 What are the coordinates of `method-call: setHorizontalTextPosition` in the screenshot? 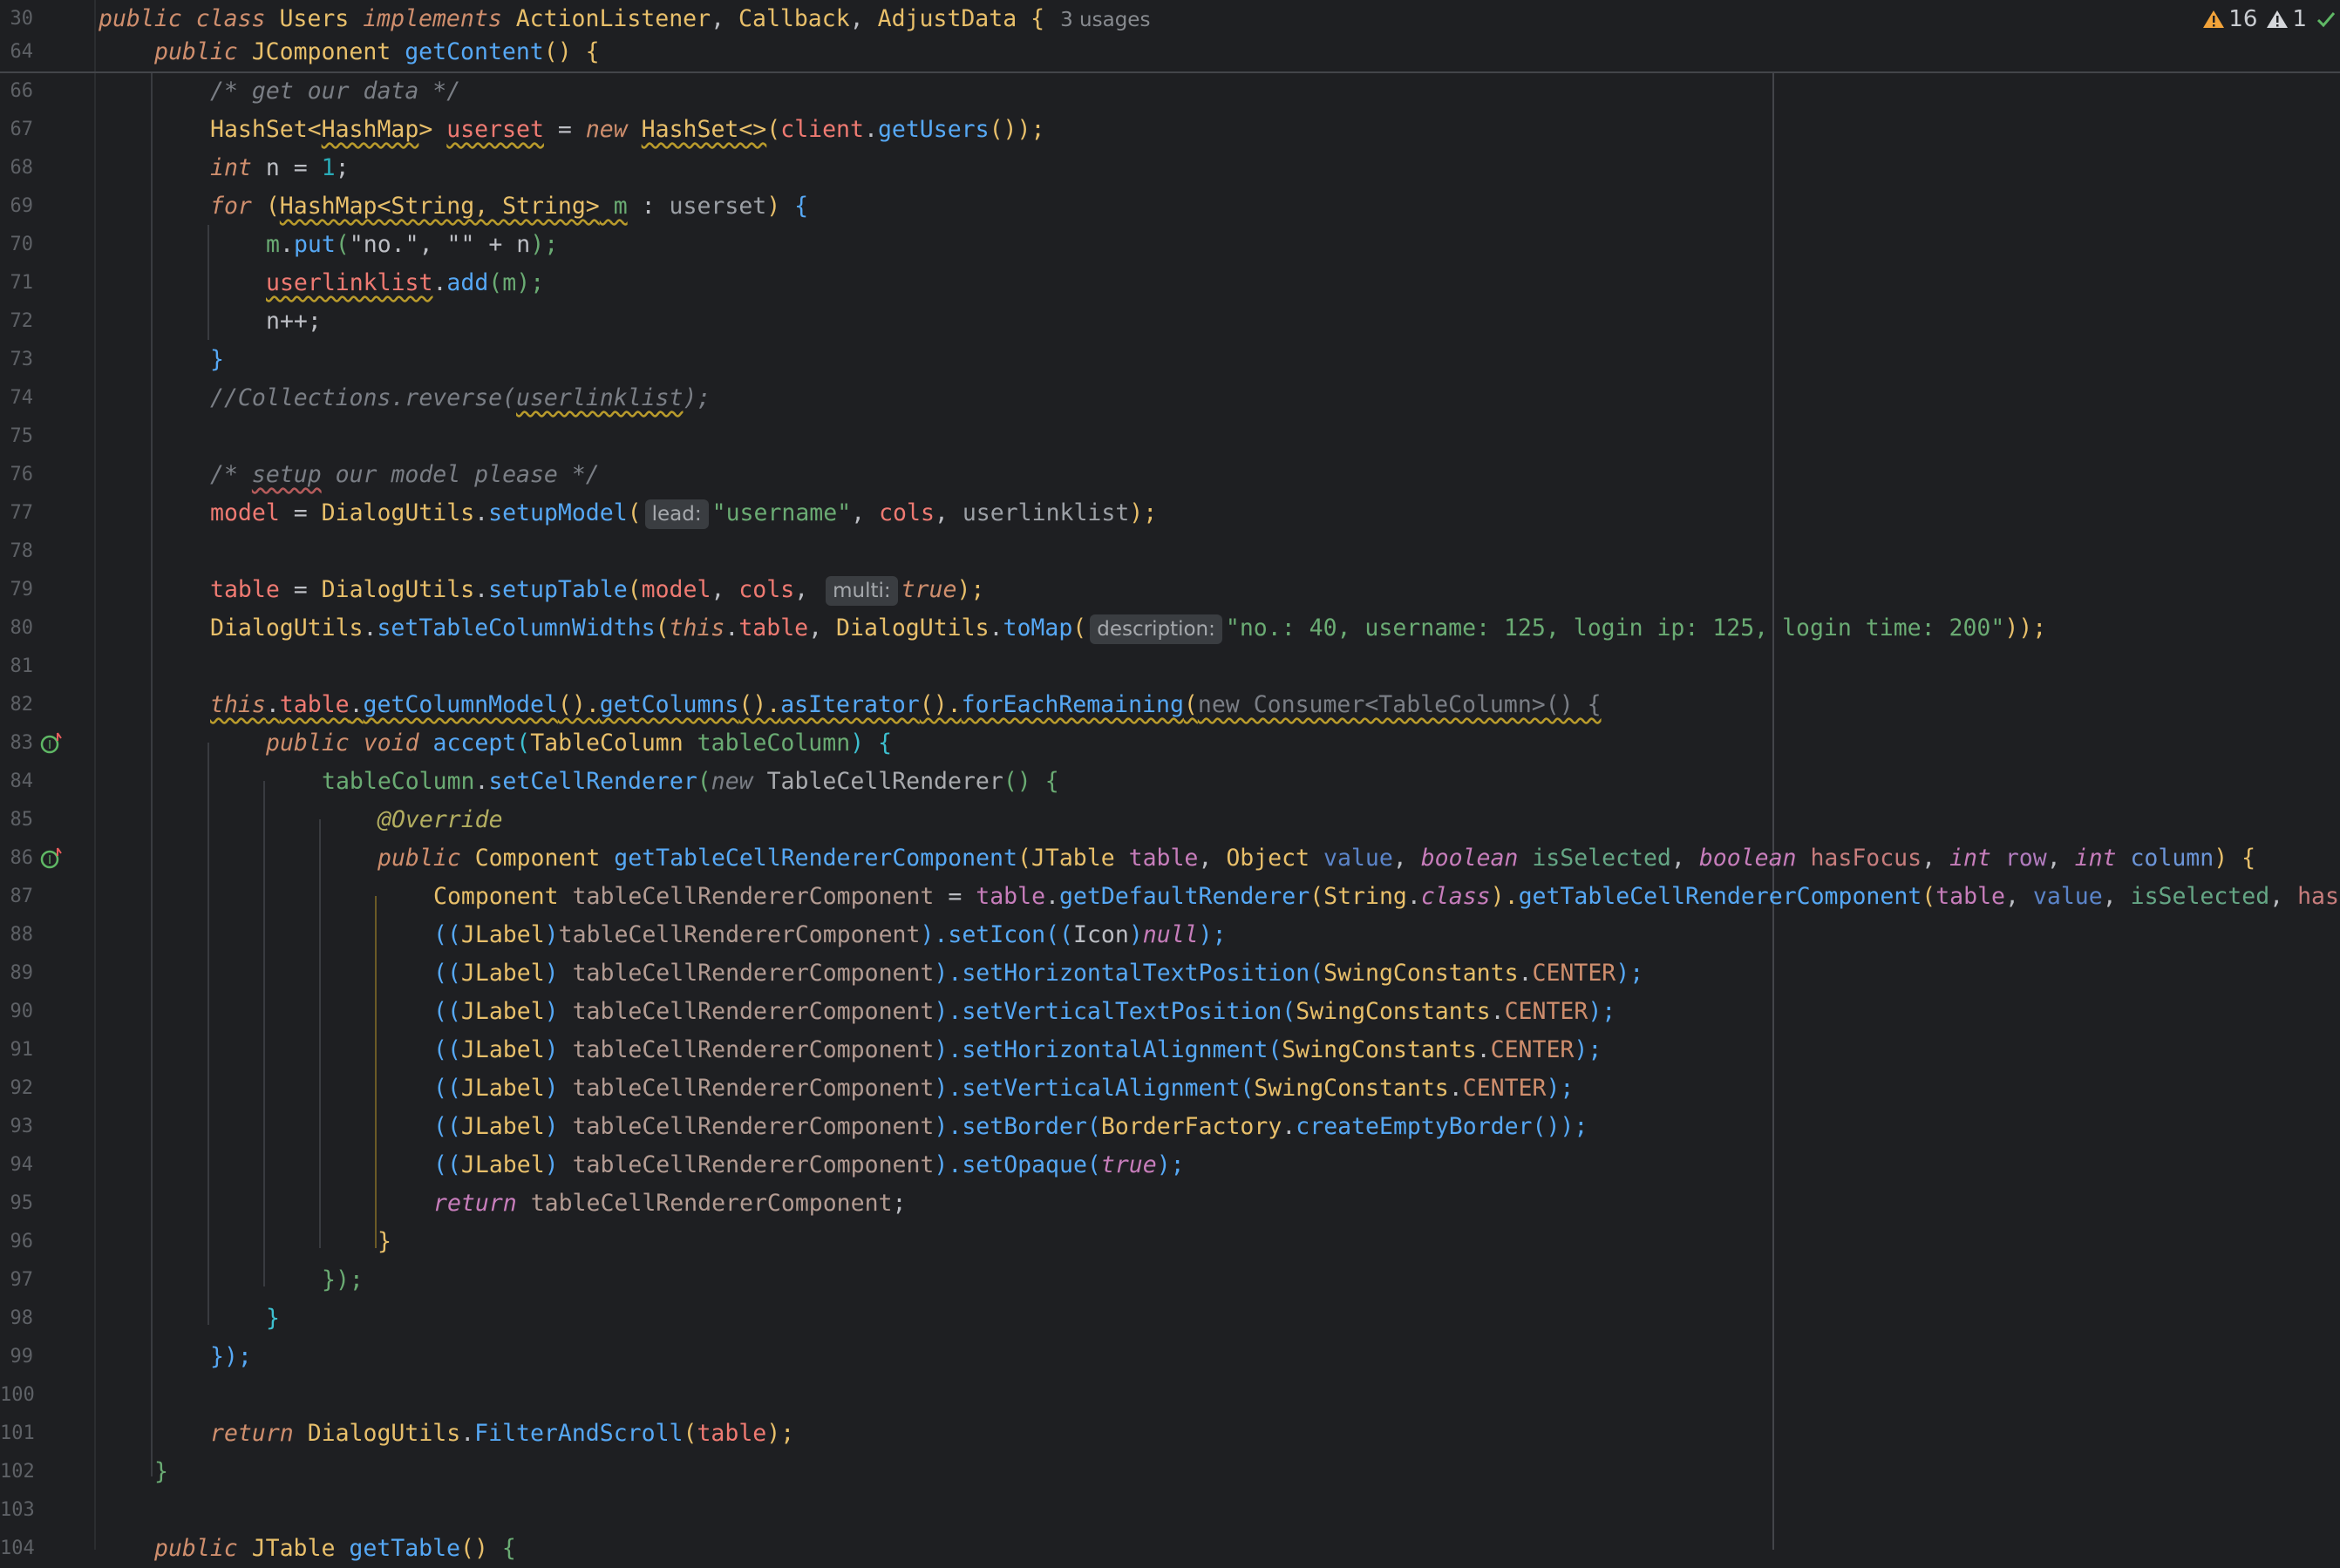 It's located at (1136, 974).